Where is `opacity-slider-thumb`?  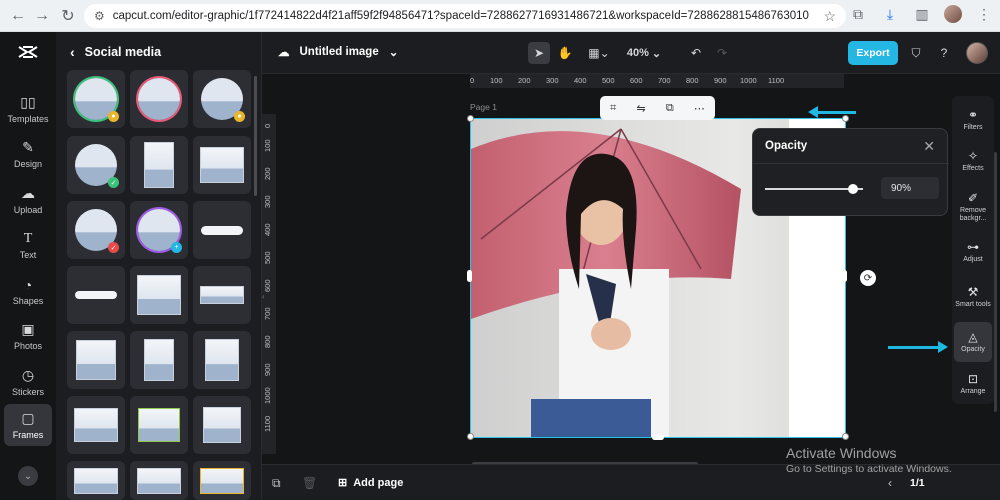
opacity-slider-thumb is located at coordinates (853, 189).